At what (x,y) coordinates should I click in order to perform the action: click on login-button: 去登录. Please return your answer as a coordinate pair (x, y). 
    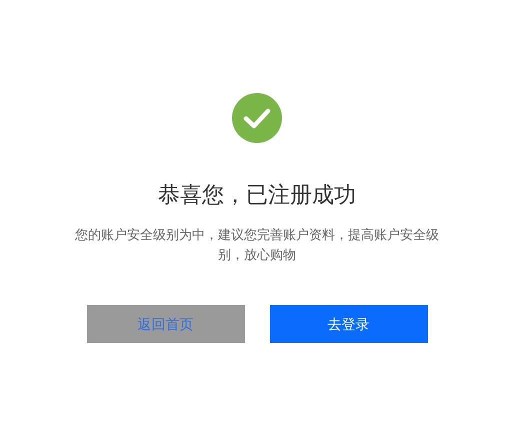
    Looking at the image, I should click on (349, 324).